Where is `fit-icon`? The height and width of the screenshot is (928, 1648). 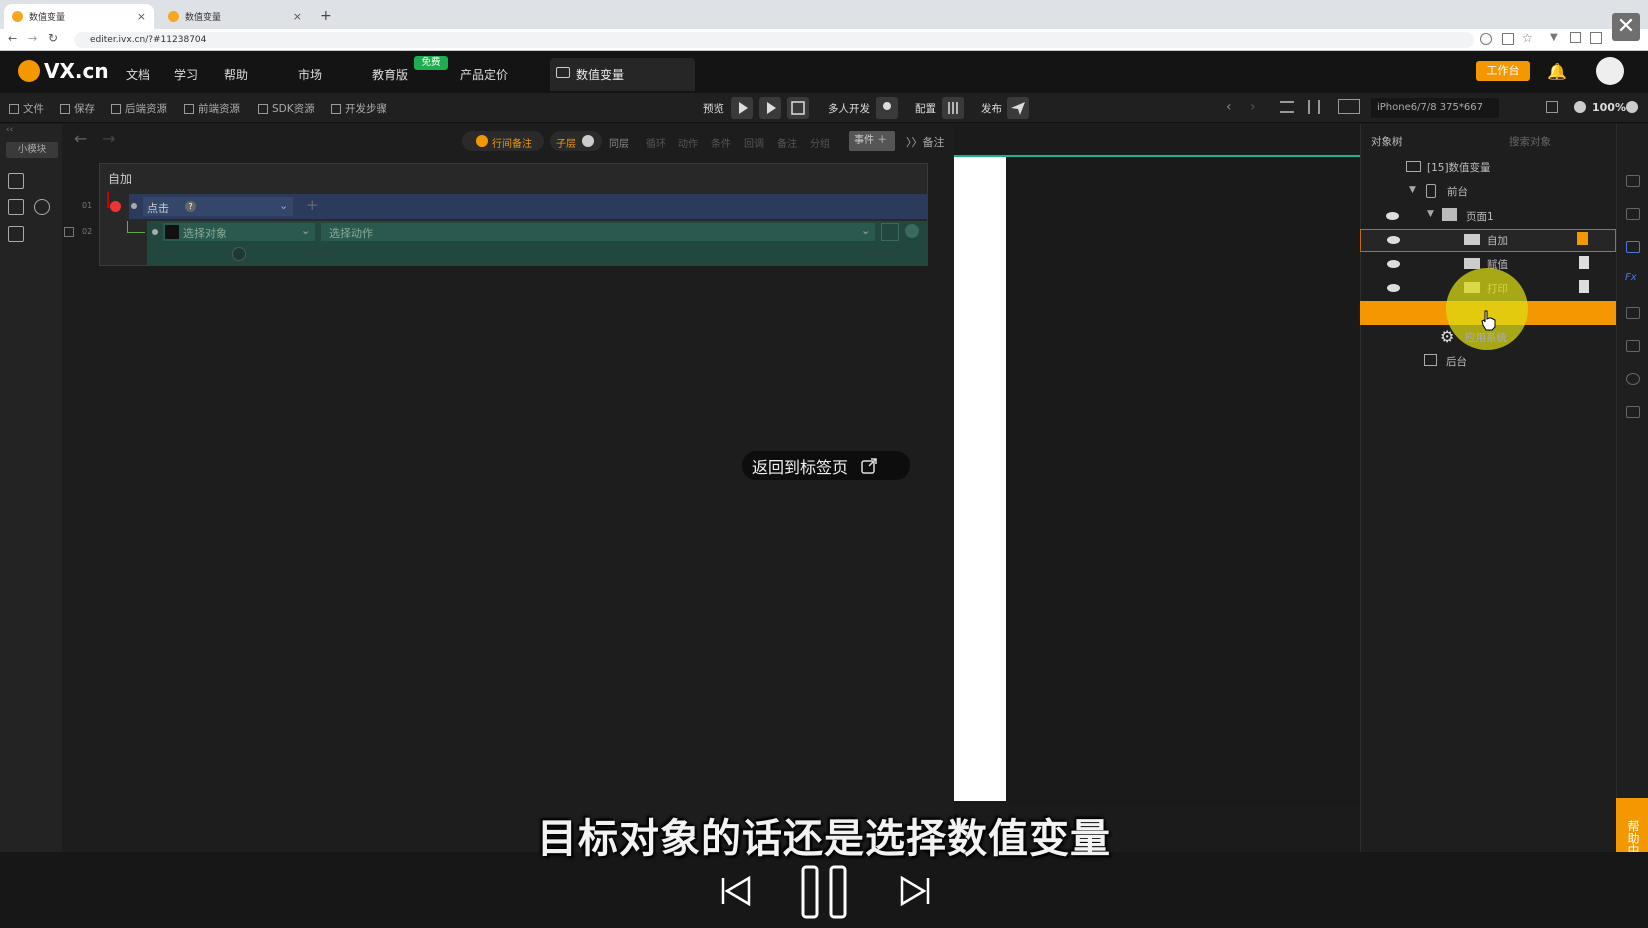
fit-icon is located at coordinates (1552, 107).